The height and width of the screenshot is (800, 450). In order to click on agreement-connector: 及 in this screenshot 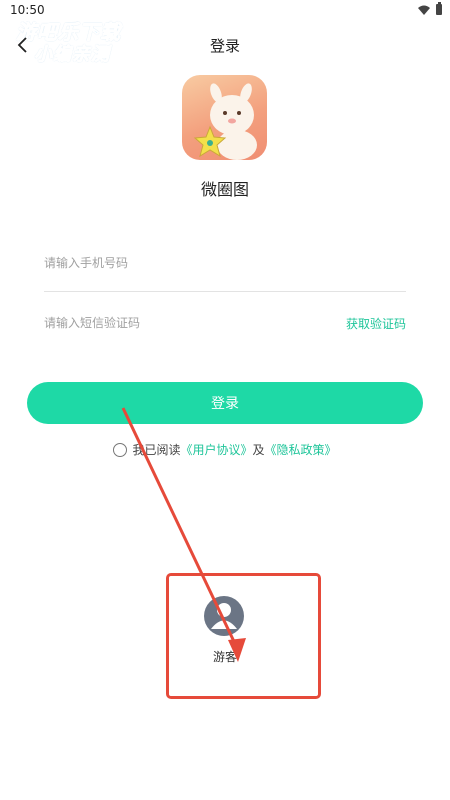, I will do `click(258, 450)`.